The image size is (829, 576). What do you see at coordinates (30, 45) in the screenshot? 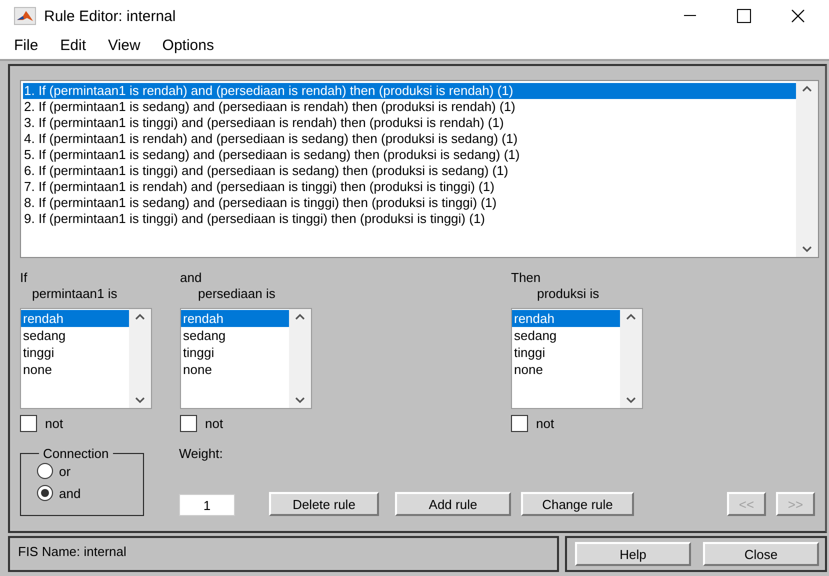
I see `menu-item: File` at bounding box center [30, 45].